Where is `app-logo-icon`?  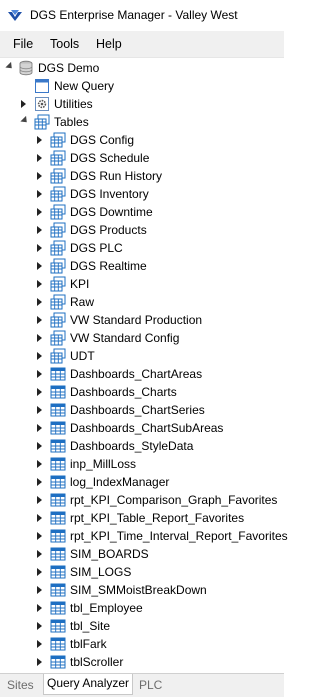 app-logo-icon is located at coordinates (15, 15).